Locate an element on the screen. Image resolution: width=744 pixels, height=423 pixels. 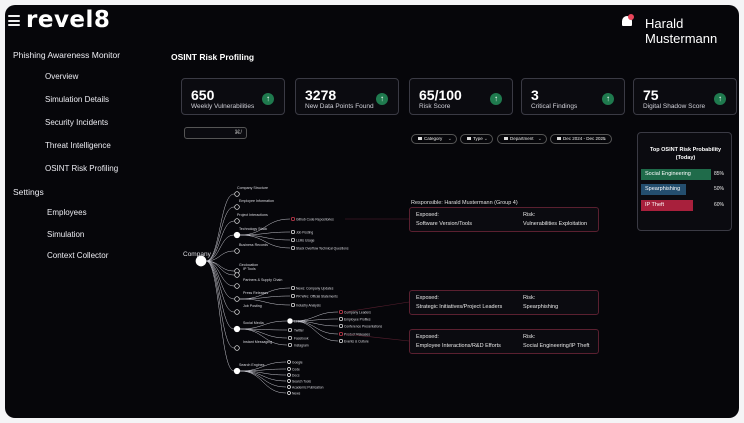
finding-connector is located at coordinates (377, 307).